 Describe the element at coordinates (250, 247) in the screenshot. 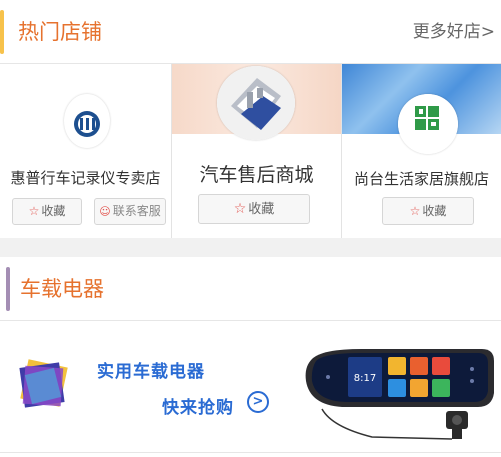

I see `section-gap` at that location.